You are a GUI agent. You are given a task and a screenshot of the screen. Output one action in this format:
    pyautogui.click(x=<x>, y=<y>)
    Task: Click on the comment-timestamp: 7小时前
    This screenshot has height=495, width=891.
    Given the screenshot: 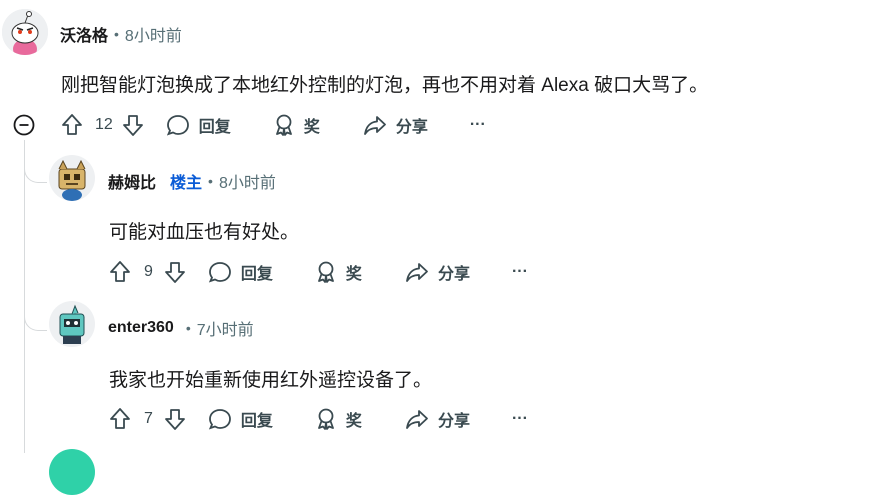 What is the action you would take?
    pyautogui.click(x=225, y=328)
    